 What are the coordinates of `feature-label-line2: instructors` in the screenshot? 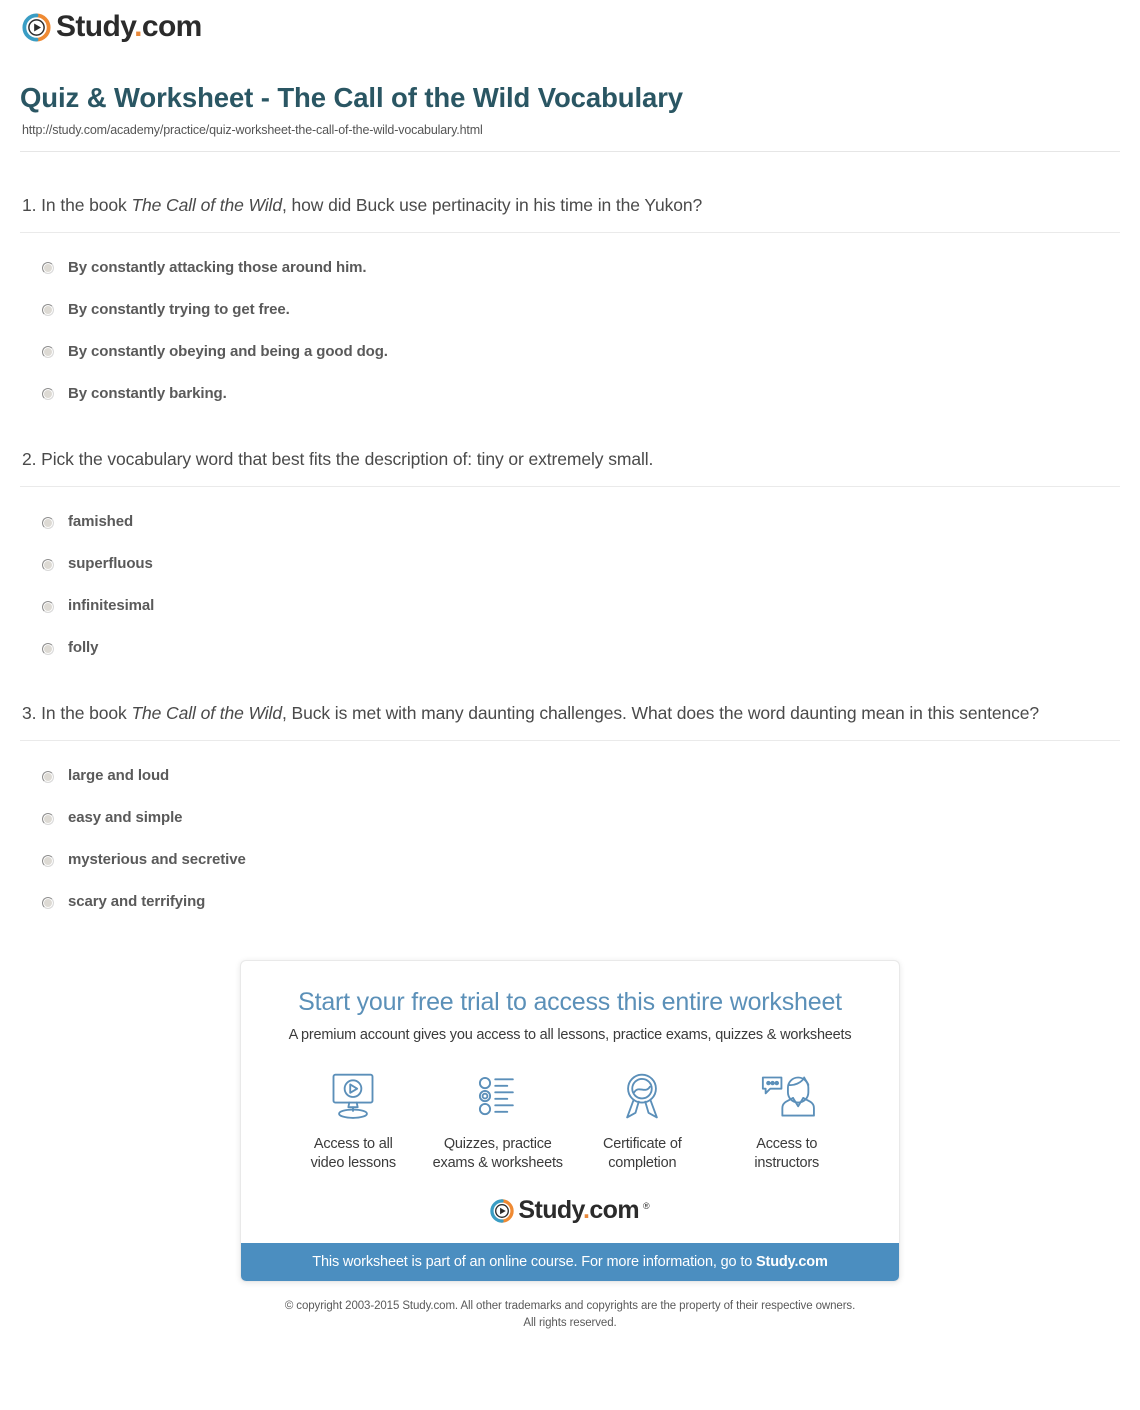 It's located at (787, 1162).